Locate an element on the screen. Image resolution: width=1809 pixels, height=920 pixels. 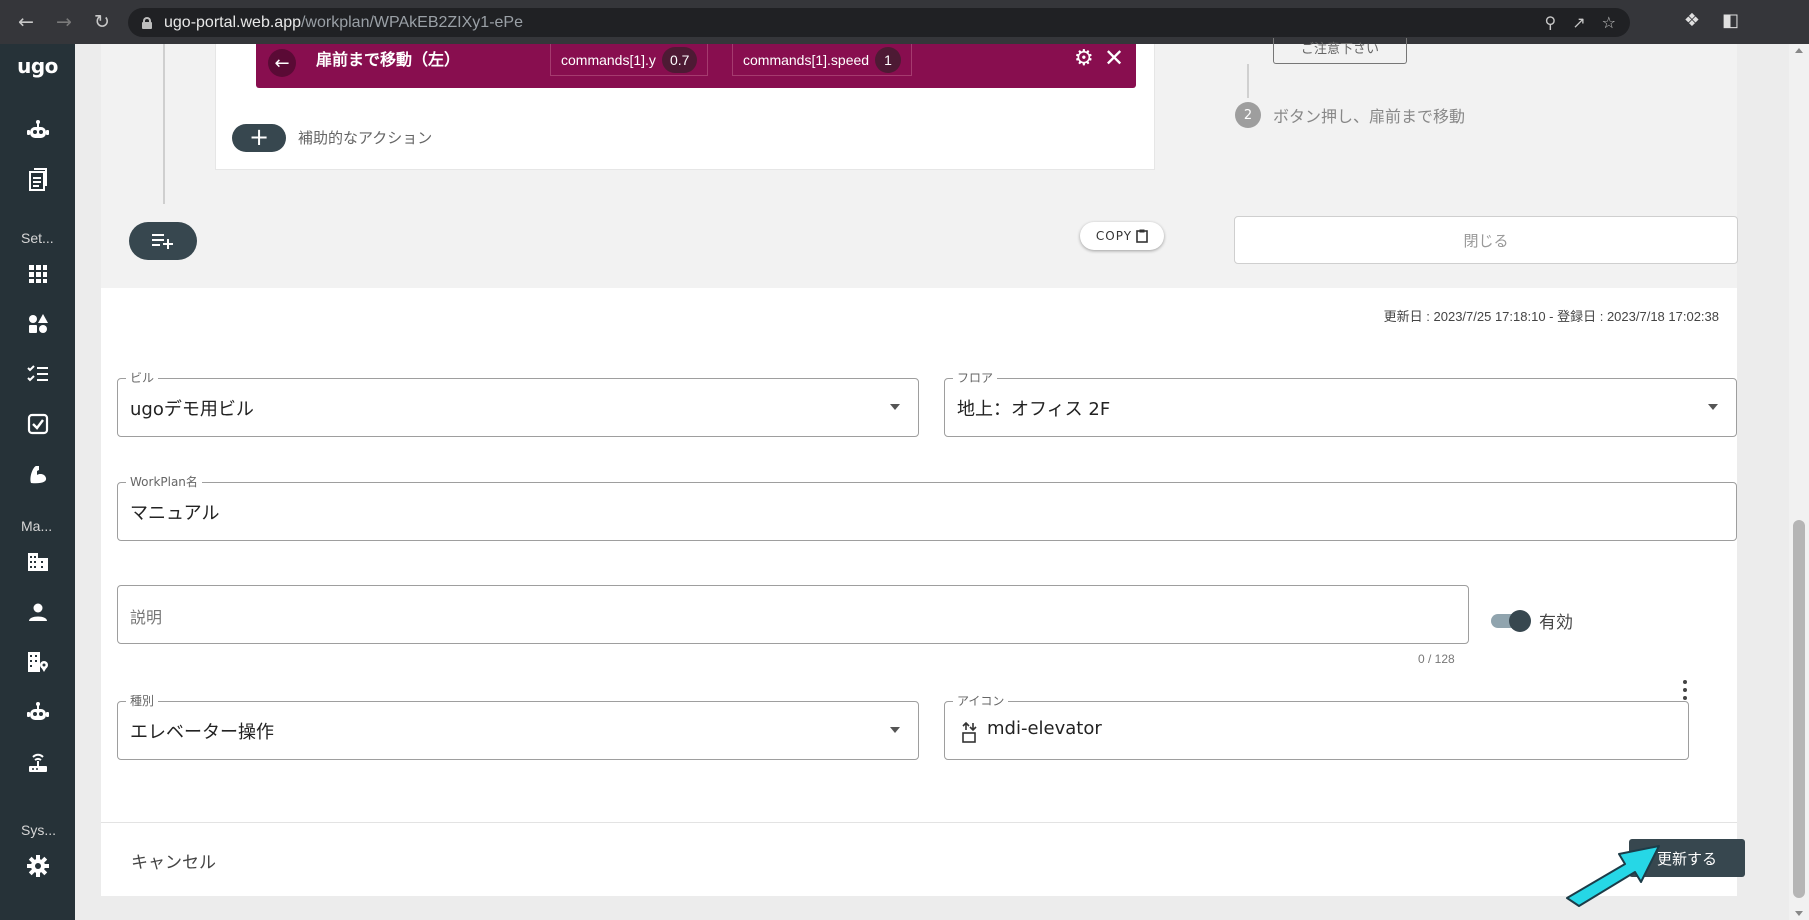
add-sub-action-button: + is located at coordinates (259, 138).